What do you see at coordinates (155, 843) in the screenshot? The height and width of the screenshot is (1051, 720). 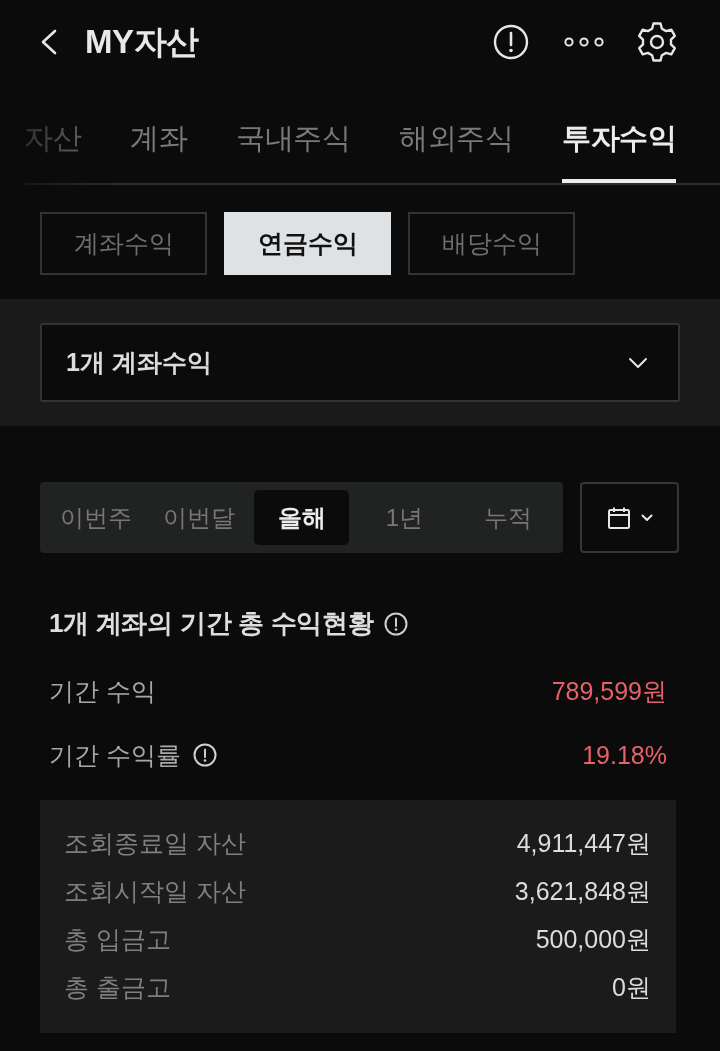 I see `detail-label: 조회종료일 자산` at bounding box center [155, 843].